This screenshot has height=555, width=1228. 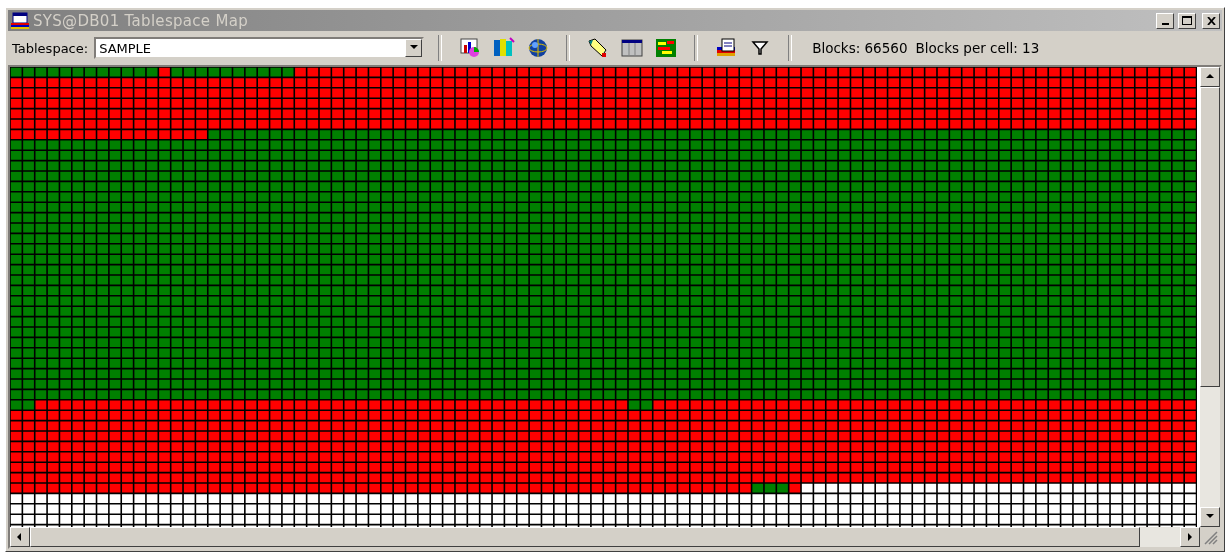 What do you see at coordinates (1211, 538) in the screenshot?
I see `size-grip-icon` at bounding box center [1211, 538].